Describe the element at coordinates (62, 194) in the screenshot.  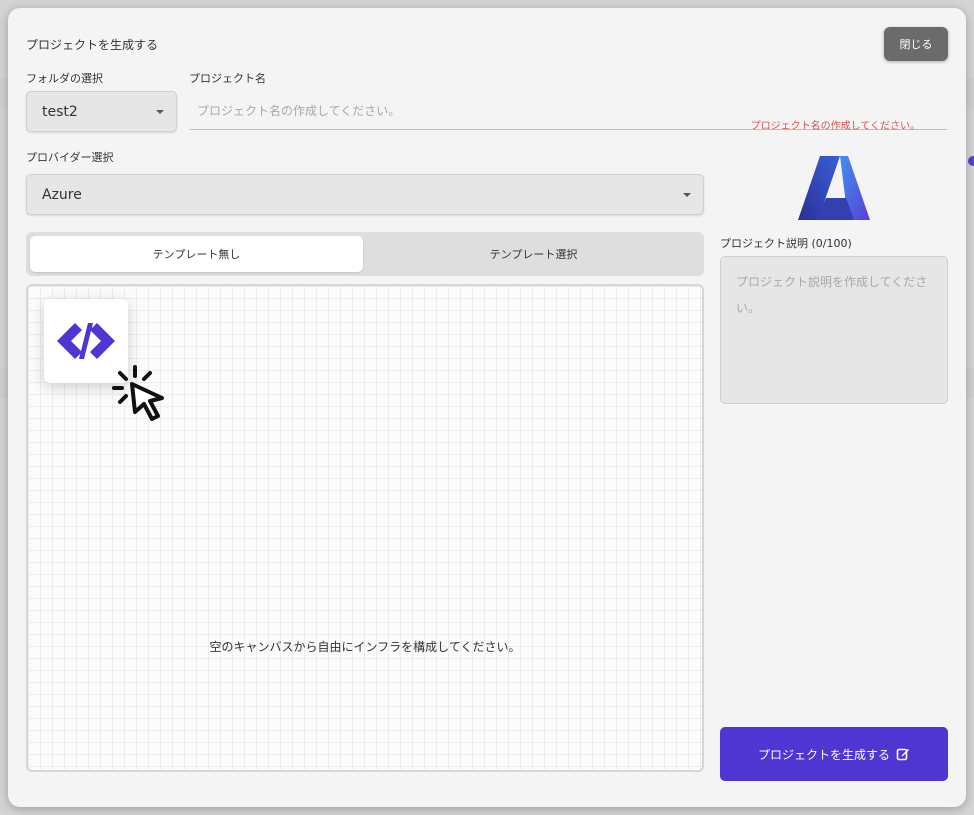
I see `provider-select-value: Azure` at that location.